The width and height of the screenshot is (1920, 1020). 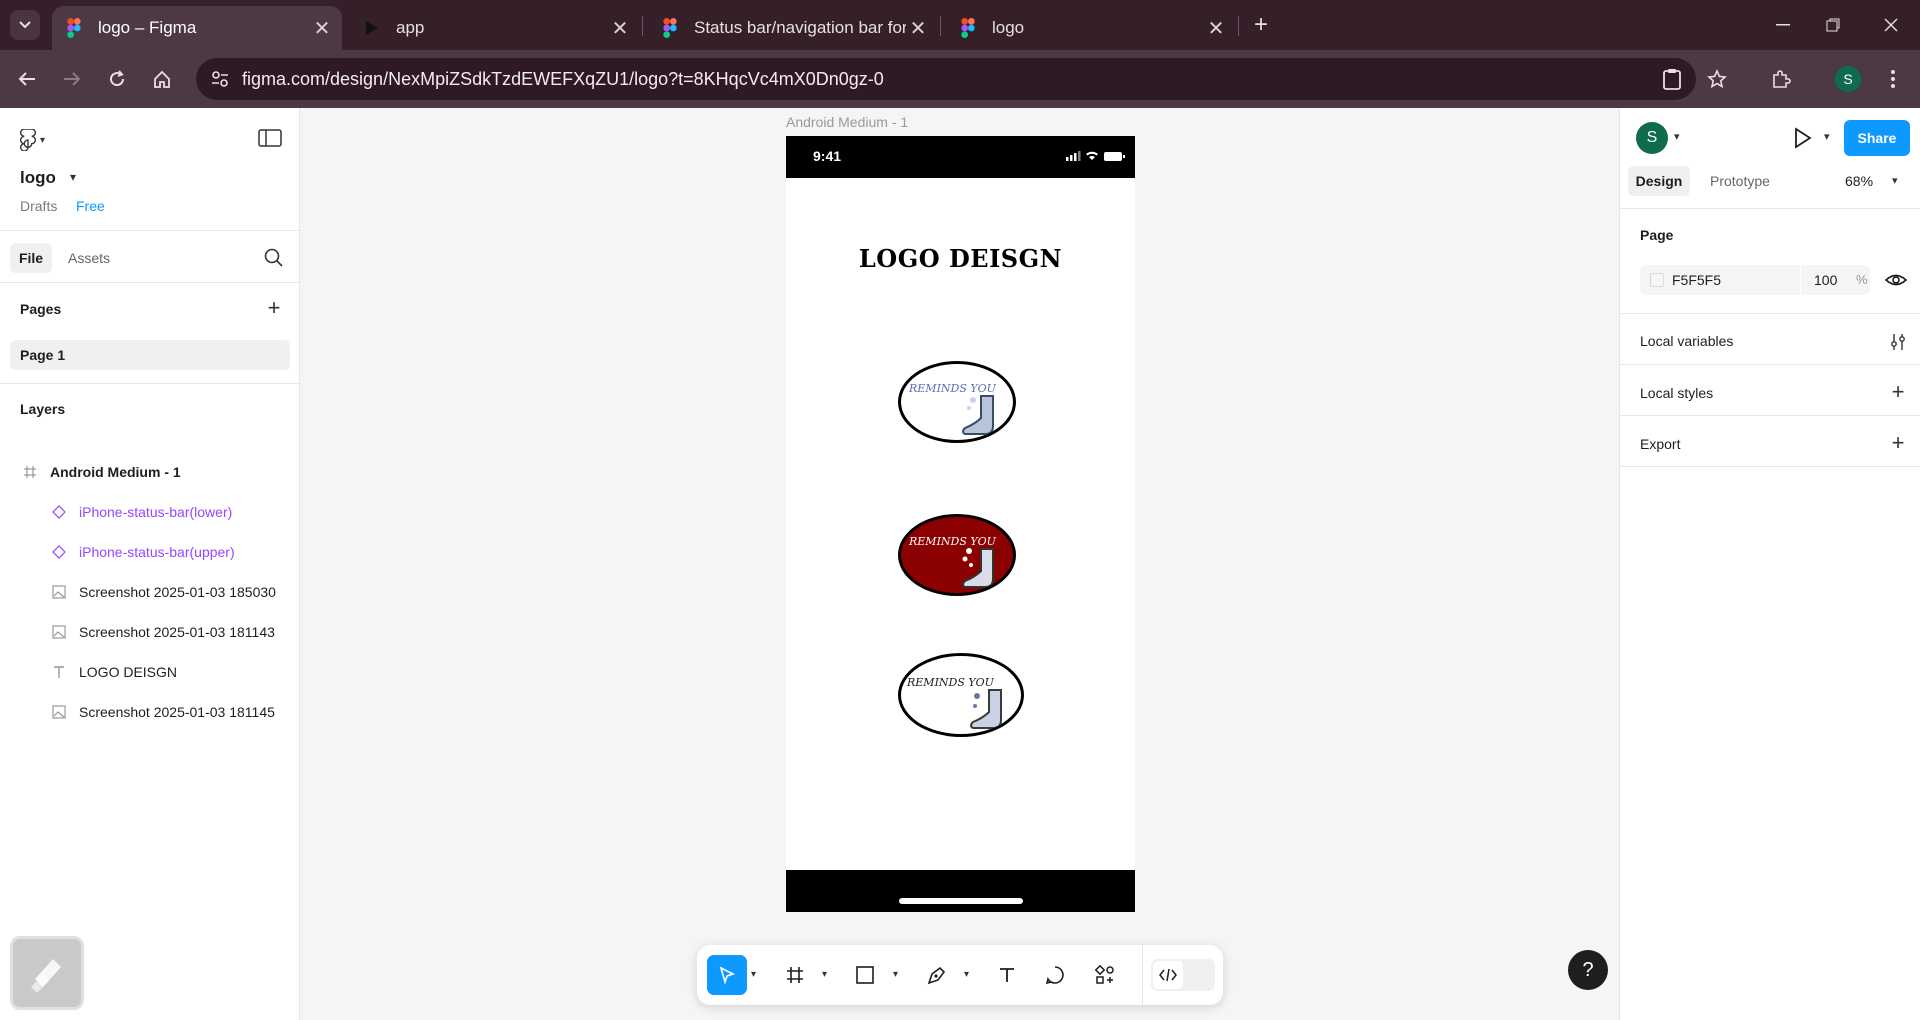 What do you see at coordinates (162, 79) in the screenshot?
I see `home-button` at bounding box center [162, 79].